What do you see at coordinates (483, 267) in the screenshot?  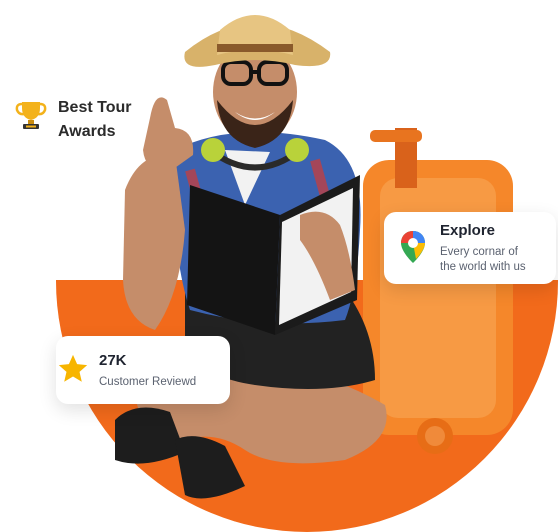 I see `explore-subtitle-2: the world with us` at bounding box center [483, 267].